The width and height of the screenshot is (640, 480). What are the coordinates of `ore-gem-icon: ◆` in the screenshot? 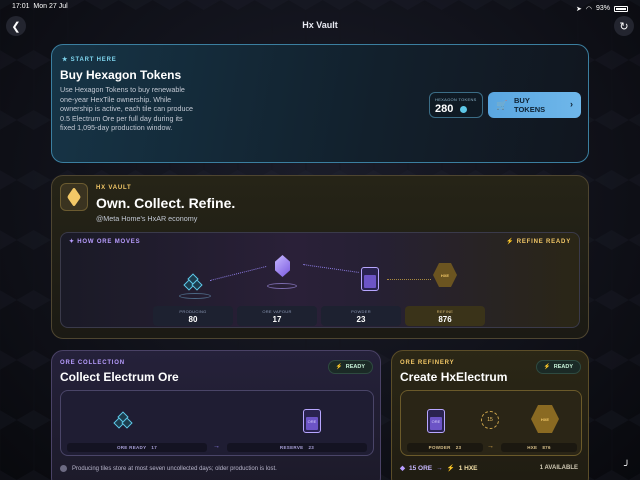 It's located at (402, 468).